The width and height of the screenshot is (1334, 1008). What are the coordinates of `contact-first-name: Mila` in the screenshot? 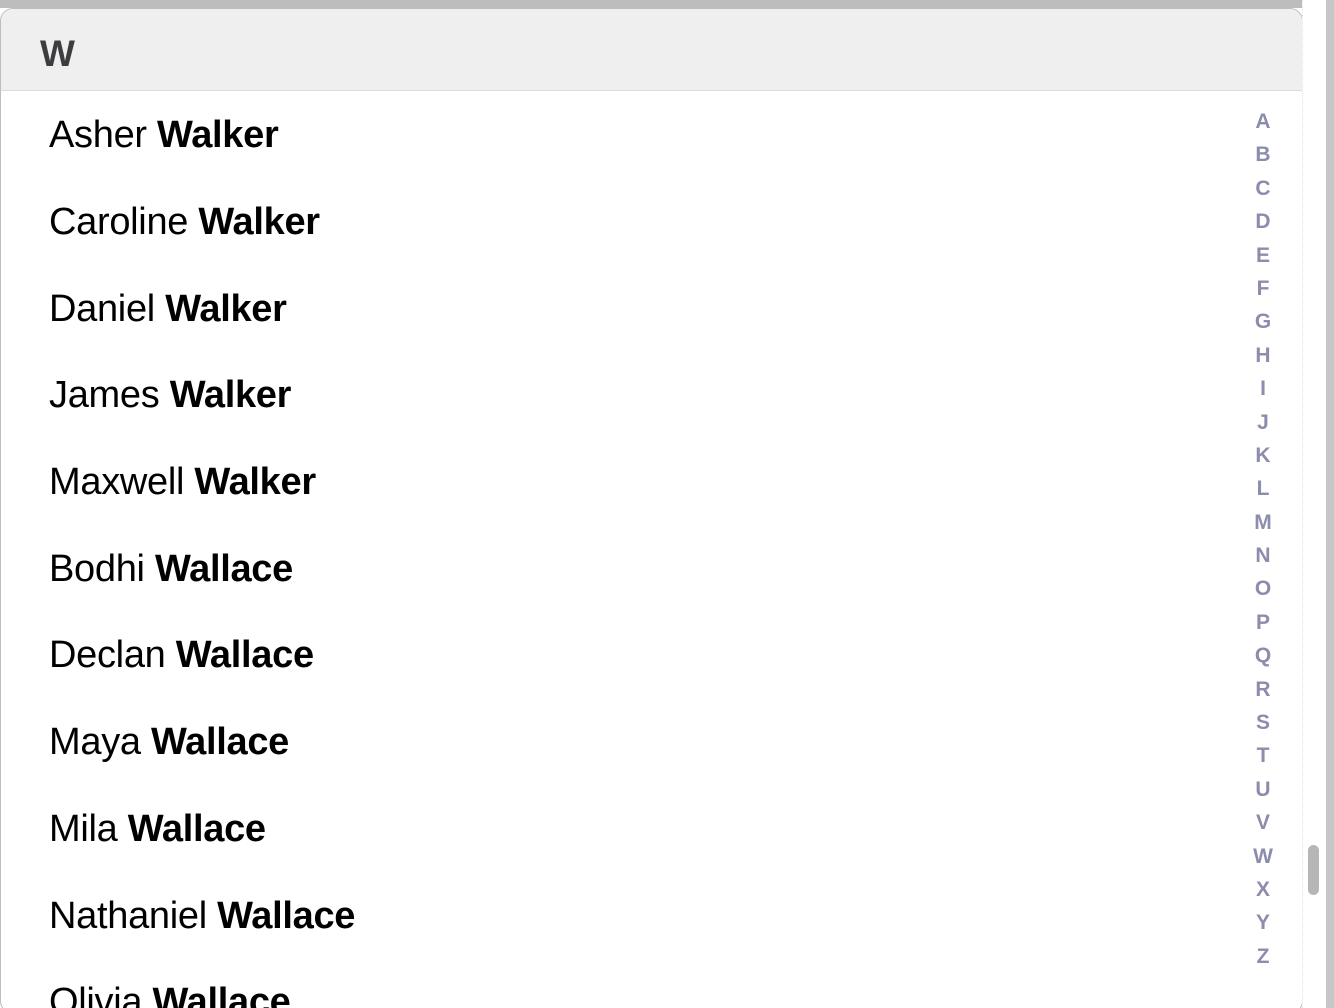 It's located at (83, 828).